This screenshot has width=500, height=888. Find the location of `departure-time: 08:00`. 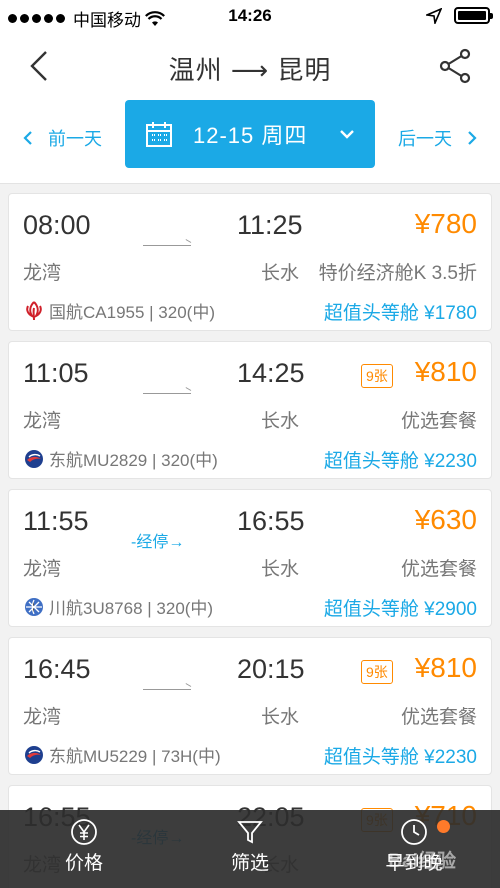

departure-time: 08:00 is located at coordinates (57, 225).